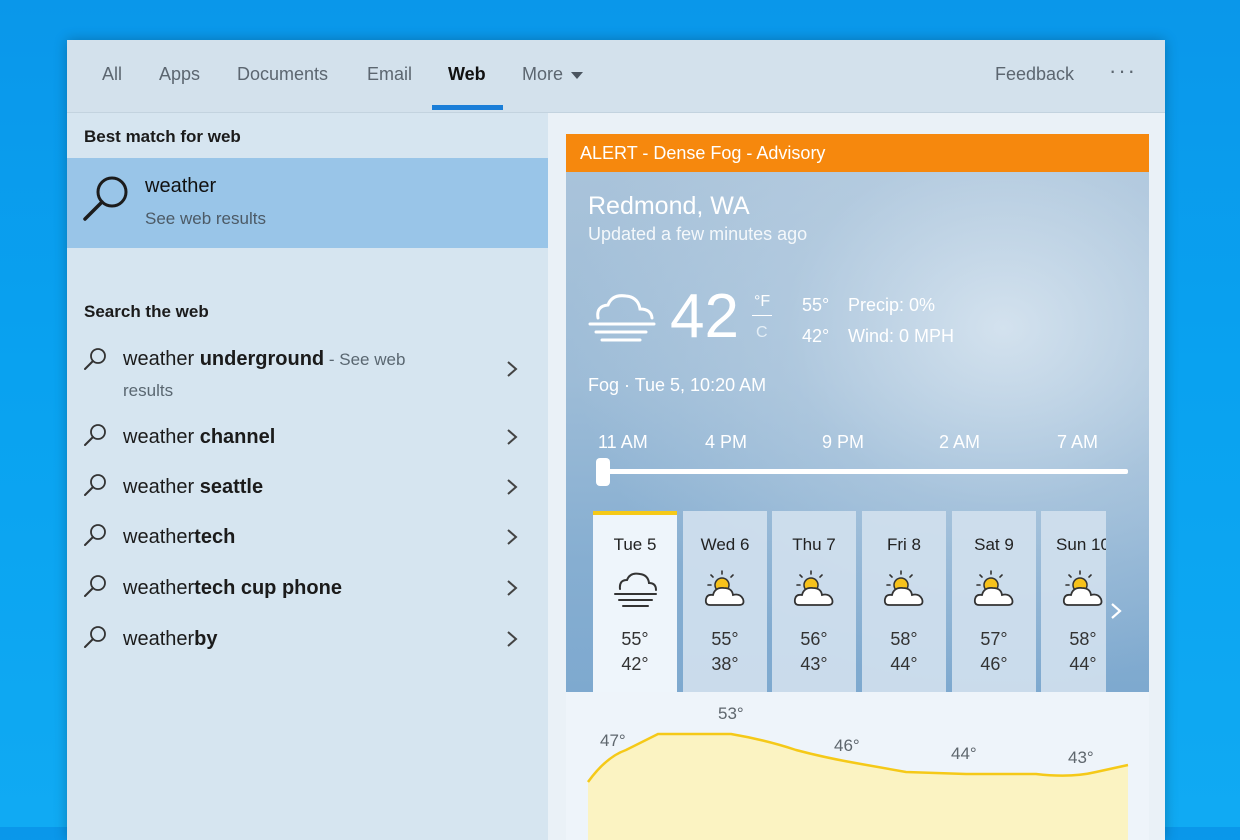 The width and height of the screenshot is (1240, 840). Describe the element at coordinates (181, 186) in the screenshot. I see `best-match-title: weather` at that location.